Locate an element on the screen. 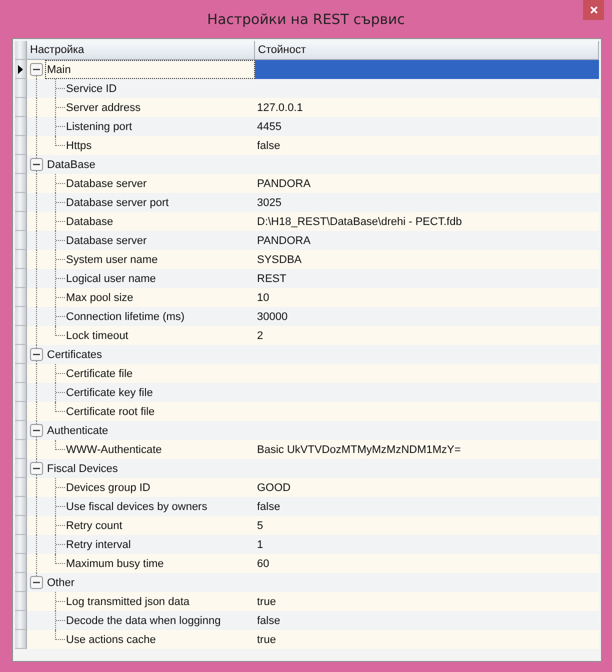  setting-name: Https is located at coordinates (79, 146).